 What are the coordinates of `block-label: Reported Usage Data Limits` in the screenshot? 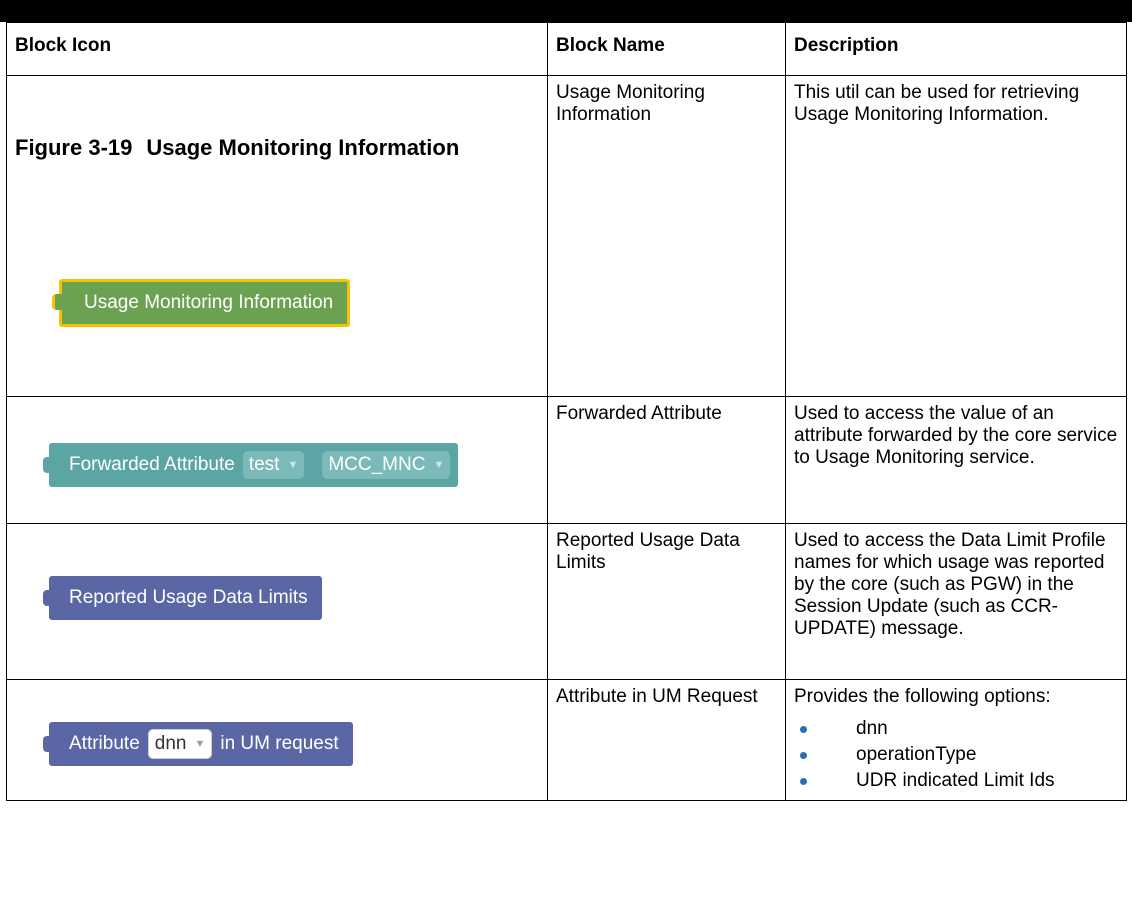 It's located at (188, 597).